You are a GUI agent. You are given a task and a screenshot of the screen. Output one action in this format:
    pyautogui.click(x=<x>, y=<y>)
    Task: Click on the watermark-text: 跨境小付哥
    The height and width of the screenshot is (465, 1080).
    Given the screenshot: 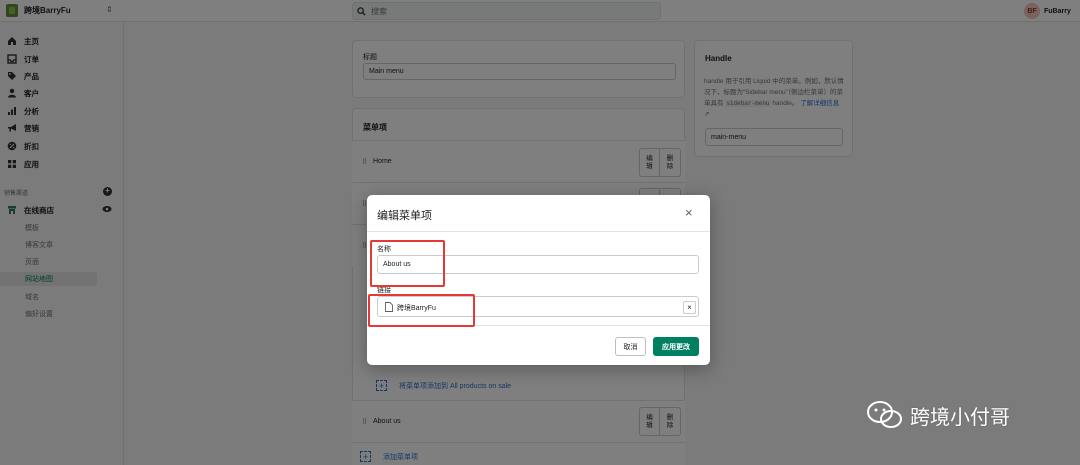 What is the action you would take?
    pyautogui.click(x=960, y=416)
    